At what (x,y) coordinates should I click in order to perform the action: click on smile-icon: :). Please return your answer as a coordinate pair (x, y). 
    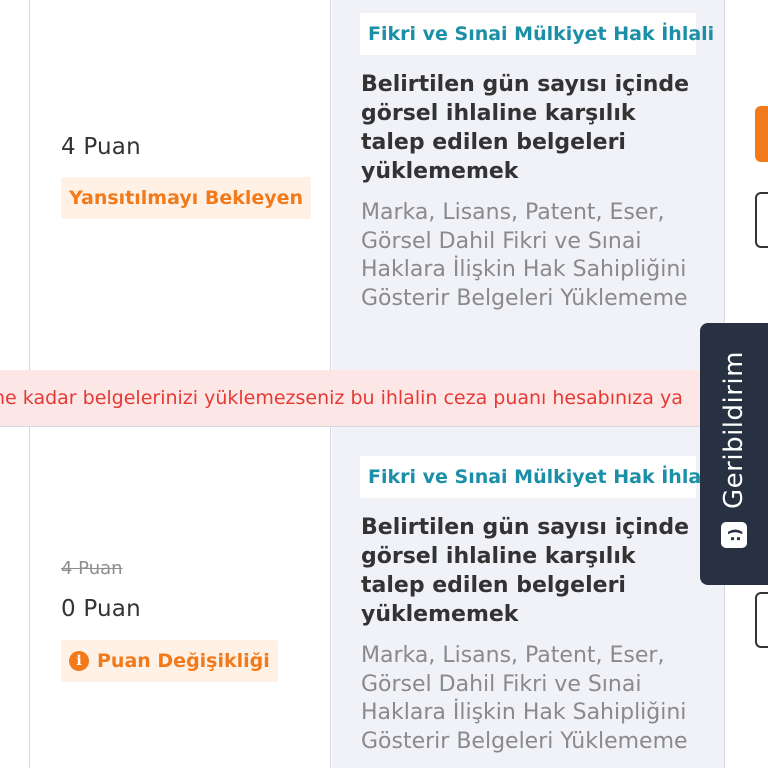
    Looking at the image, I should click on (734, 535).